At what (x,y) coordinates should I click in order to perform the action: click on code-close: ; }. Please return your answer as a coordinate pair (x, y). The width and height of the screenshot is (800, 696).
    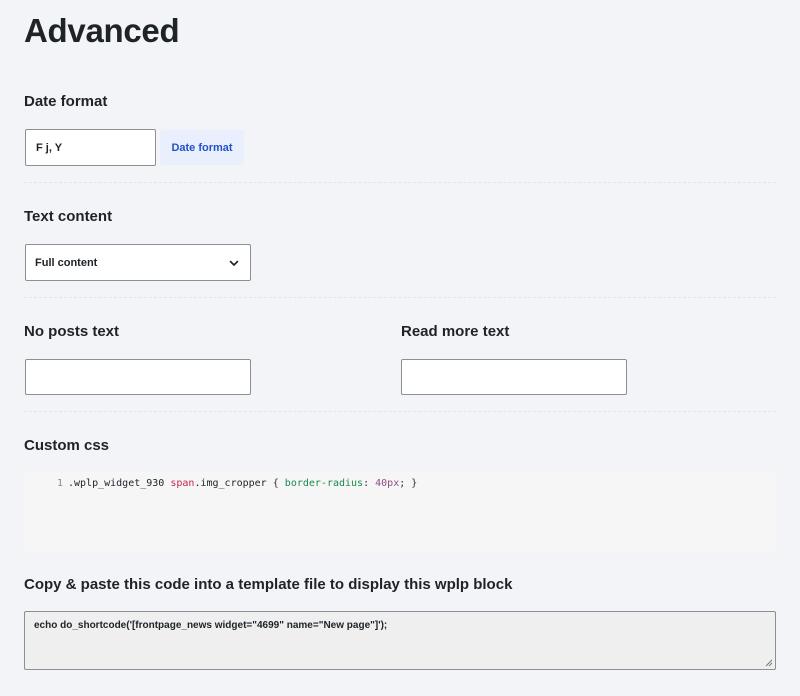
    Looking at the image, I should click on (408, 483).